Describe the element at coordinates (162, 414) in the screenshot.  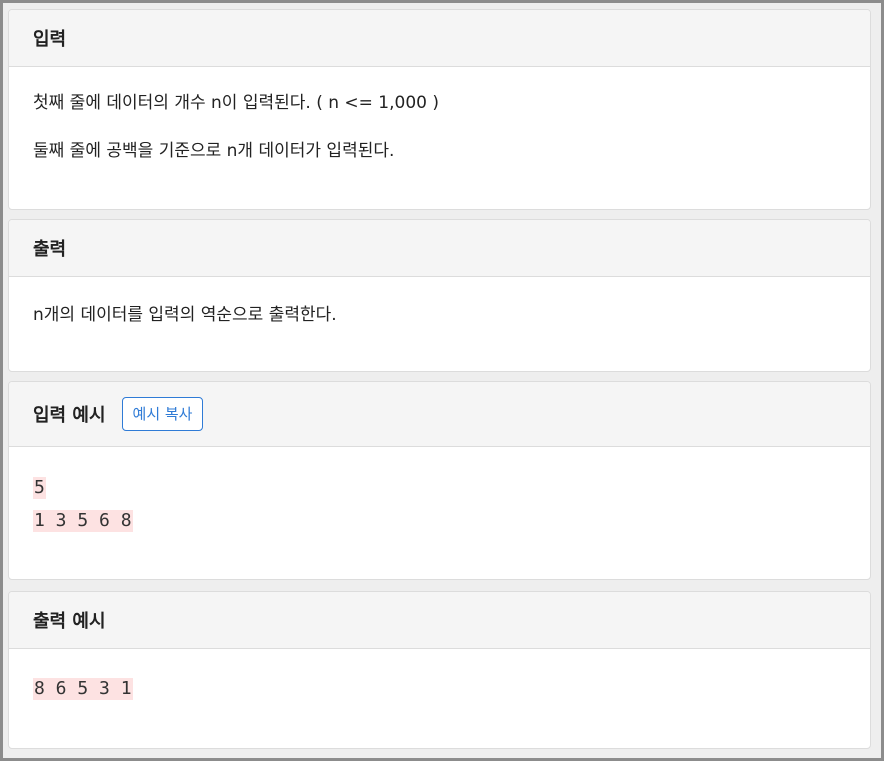
I see `copy-sample-button: 예시 복사` at that location.